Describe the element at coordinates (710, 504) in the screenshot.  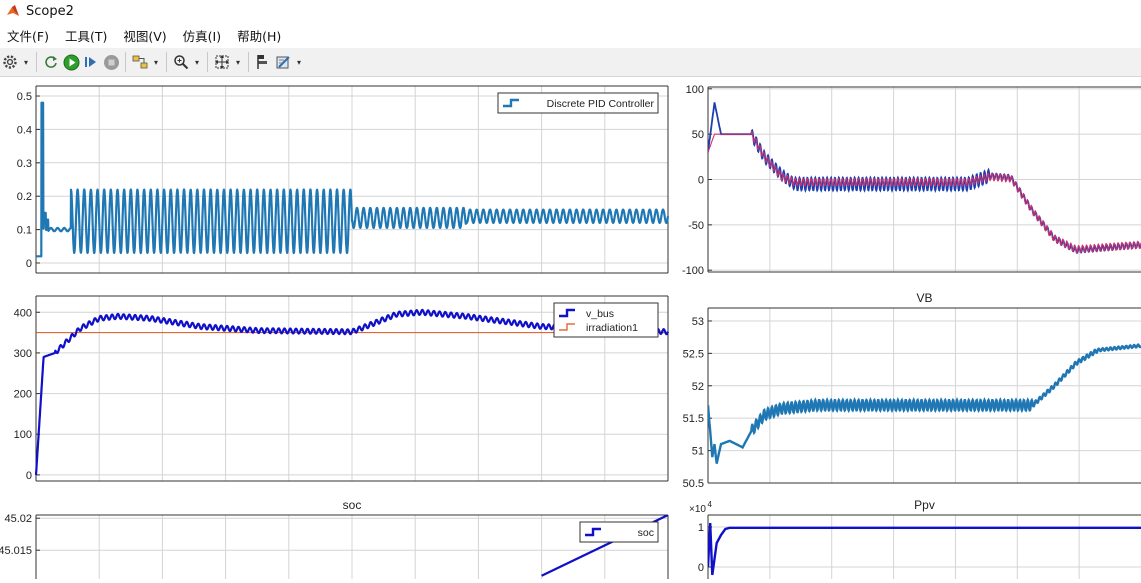
I see `axis-exponent-power: 4` at that location.